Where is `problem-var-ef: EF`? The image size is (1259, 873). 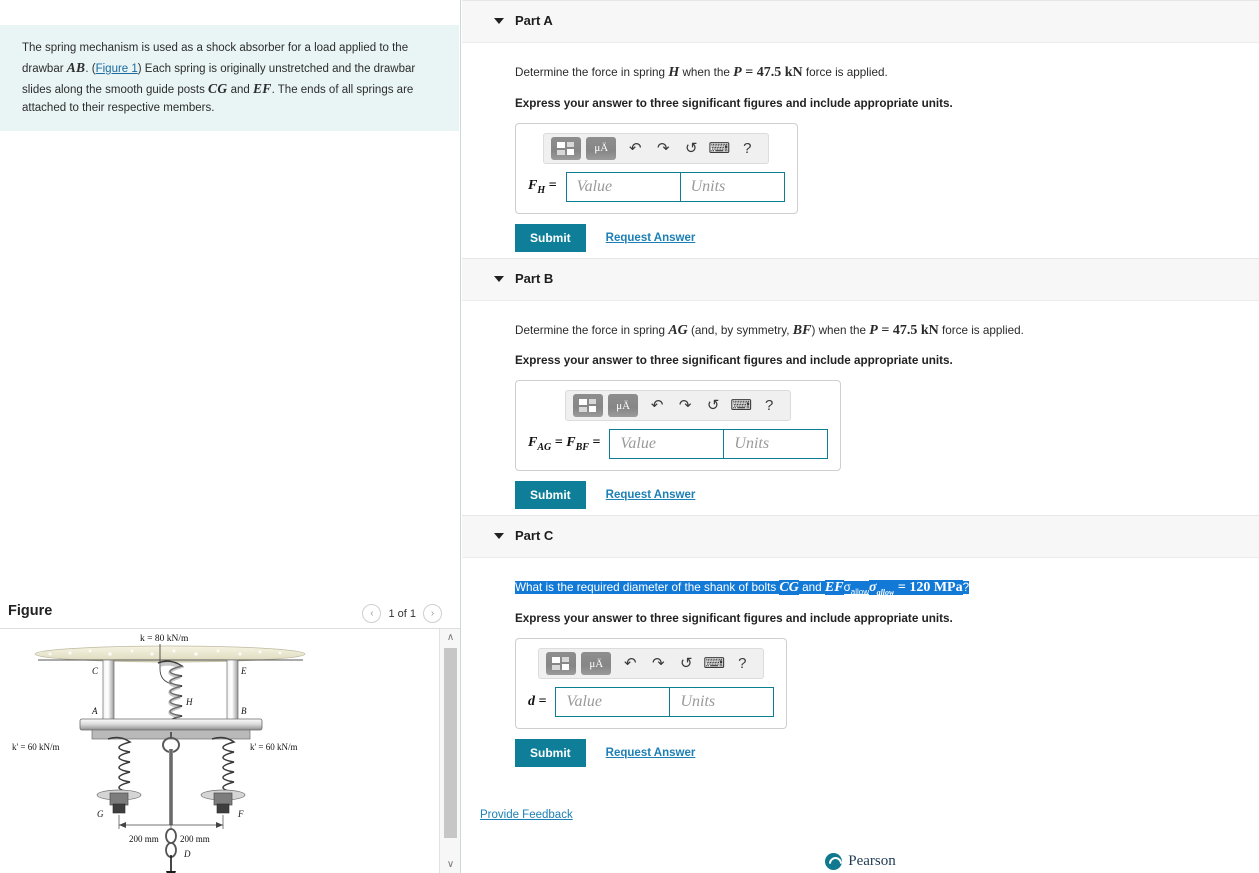
problem-var-ef: EF is located at coordinates (262, 88).